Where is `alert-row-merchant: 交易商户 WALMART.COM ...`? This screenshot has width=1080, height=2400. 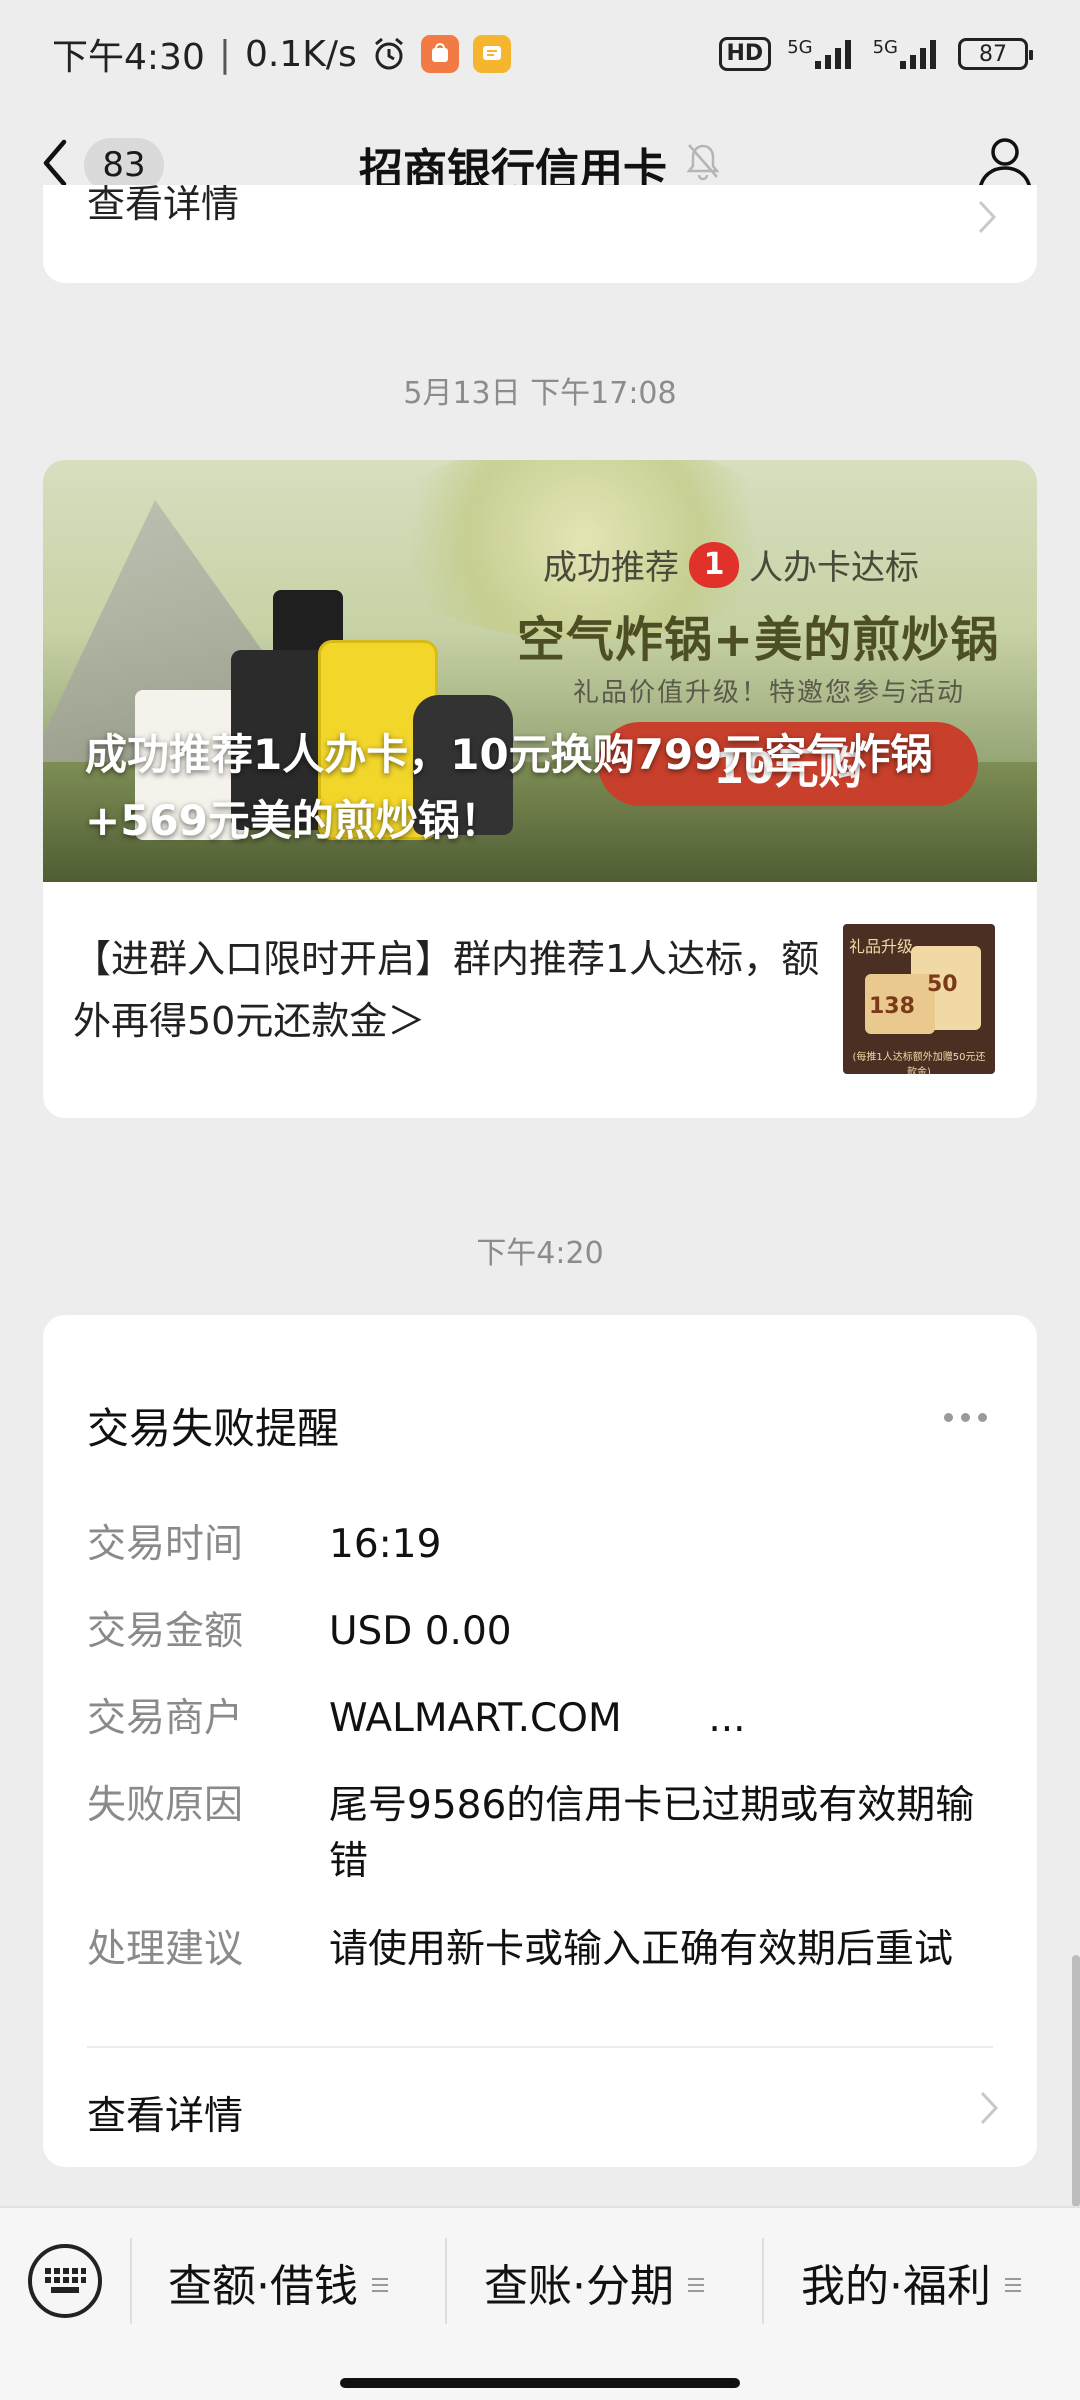
alert-row-merchant: 交易商户 WALMART.COM ... is located at coordinates (547, 1719).